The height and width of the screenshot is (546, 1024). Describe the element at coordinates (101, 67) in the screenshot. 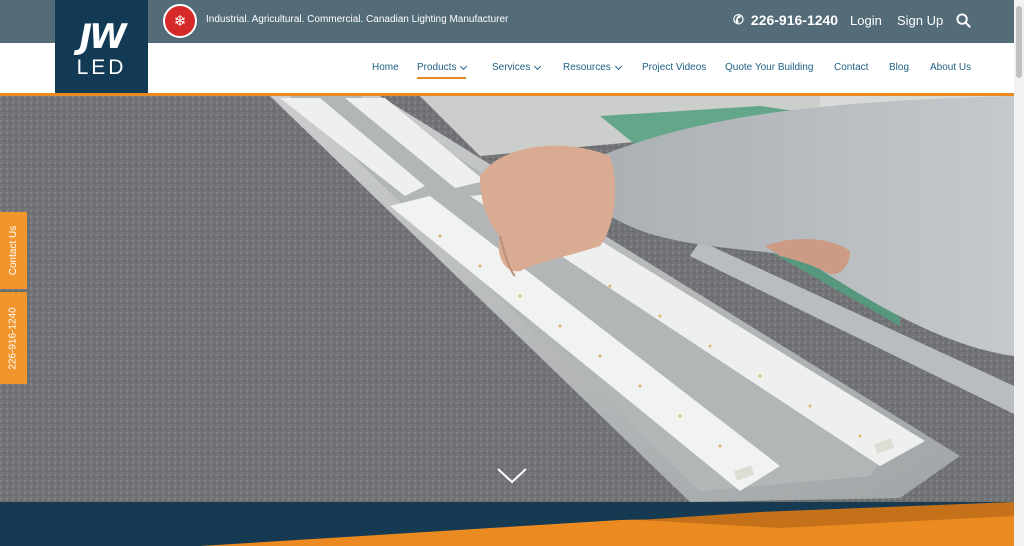

I see `logo-text: LED` at that location.